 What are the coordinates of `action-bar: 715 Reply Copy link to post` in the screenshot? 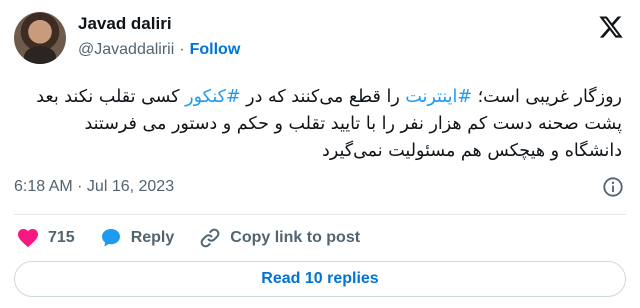 It's located at (200, 238).